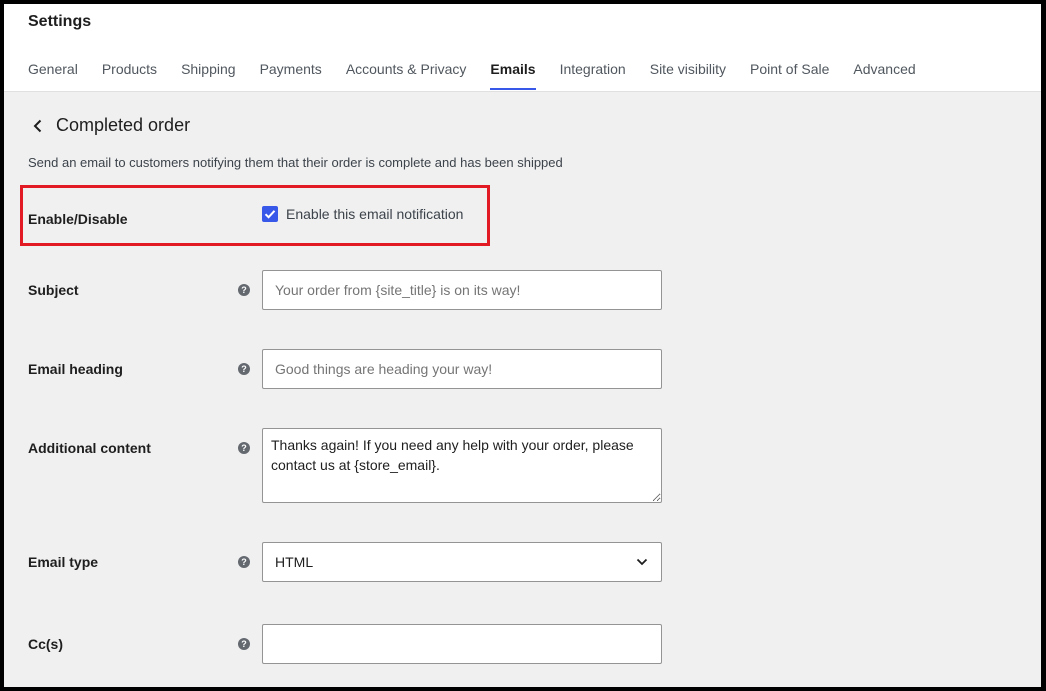  What do you see at coordinates (38, 126) in the screenshot?
I see `chevron-left-icon` at bounding box center [38, 126].